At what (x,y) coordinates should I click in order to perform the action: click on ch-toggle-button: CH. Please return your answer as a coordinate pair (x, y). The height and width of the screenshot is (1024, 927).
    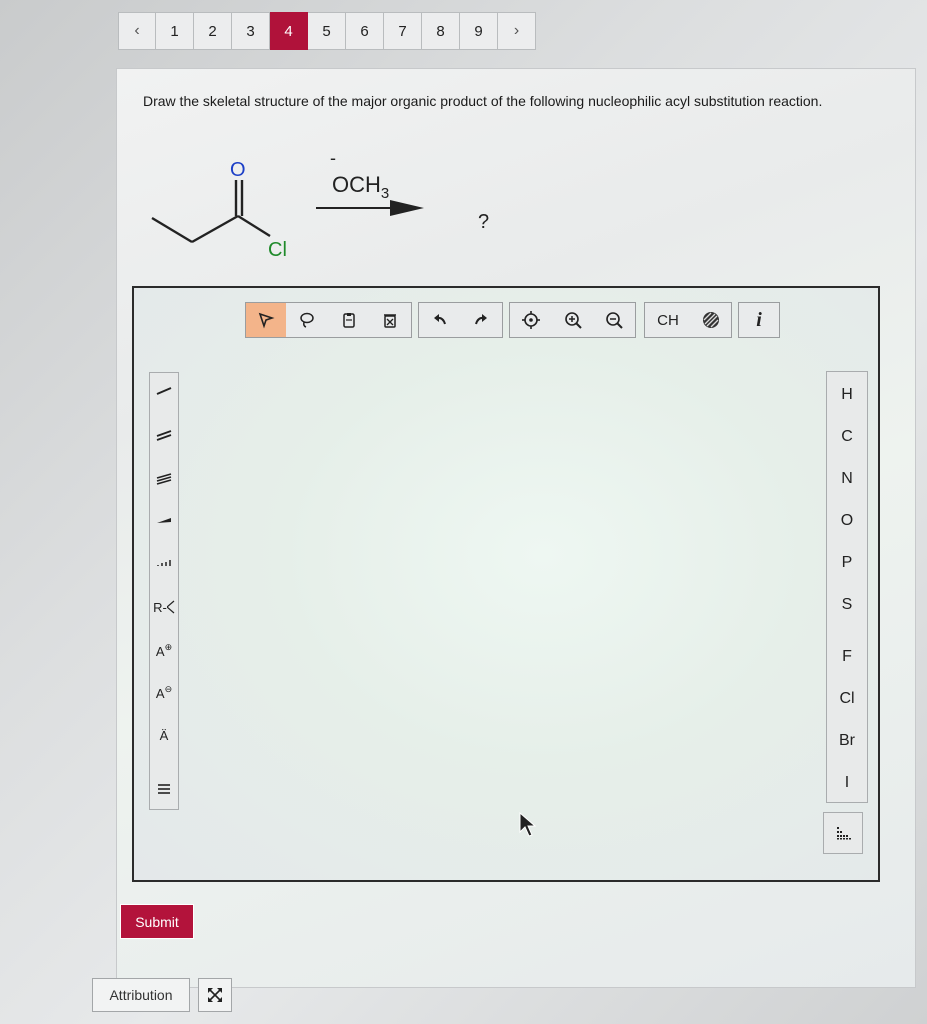
    Looking at the image, I should click on (668, 320).